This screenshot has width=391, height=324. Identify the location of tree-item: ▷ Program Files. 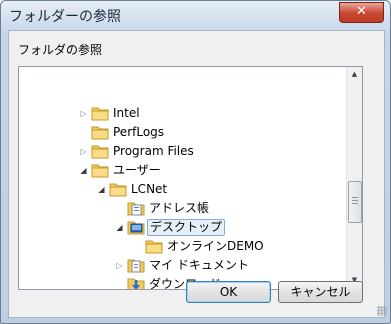
(184, 151).